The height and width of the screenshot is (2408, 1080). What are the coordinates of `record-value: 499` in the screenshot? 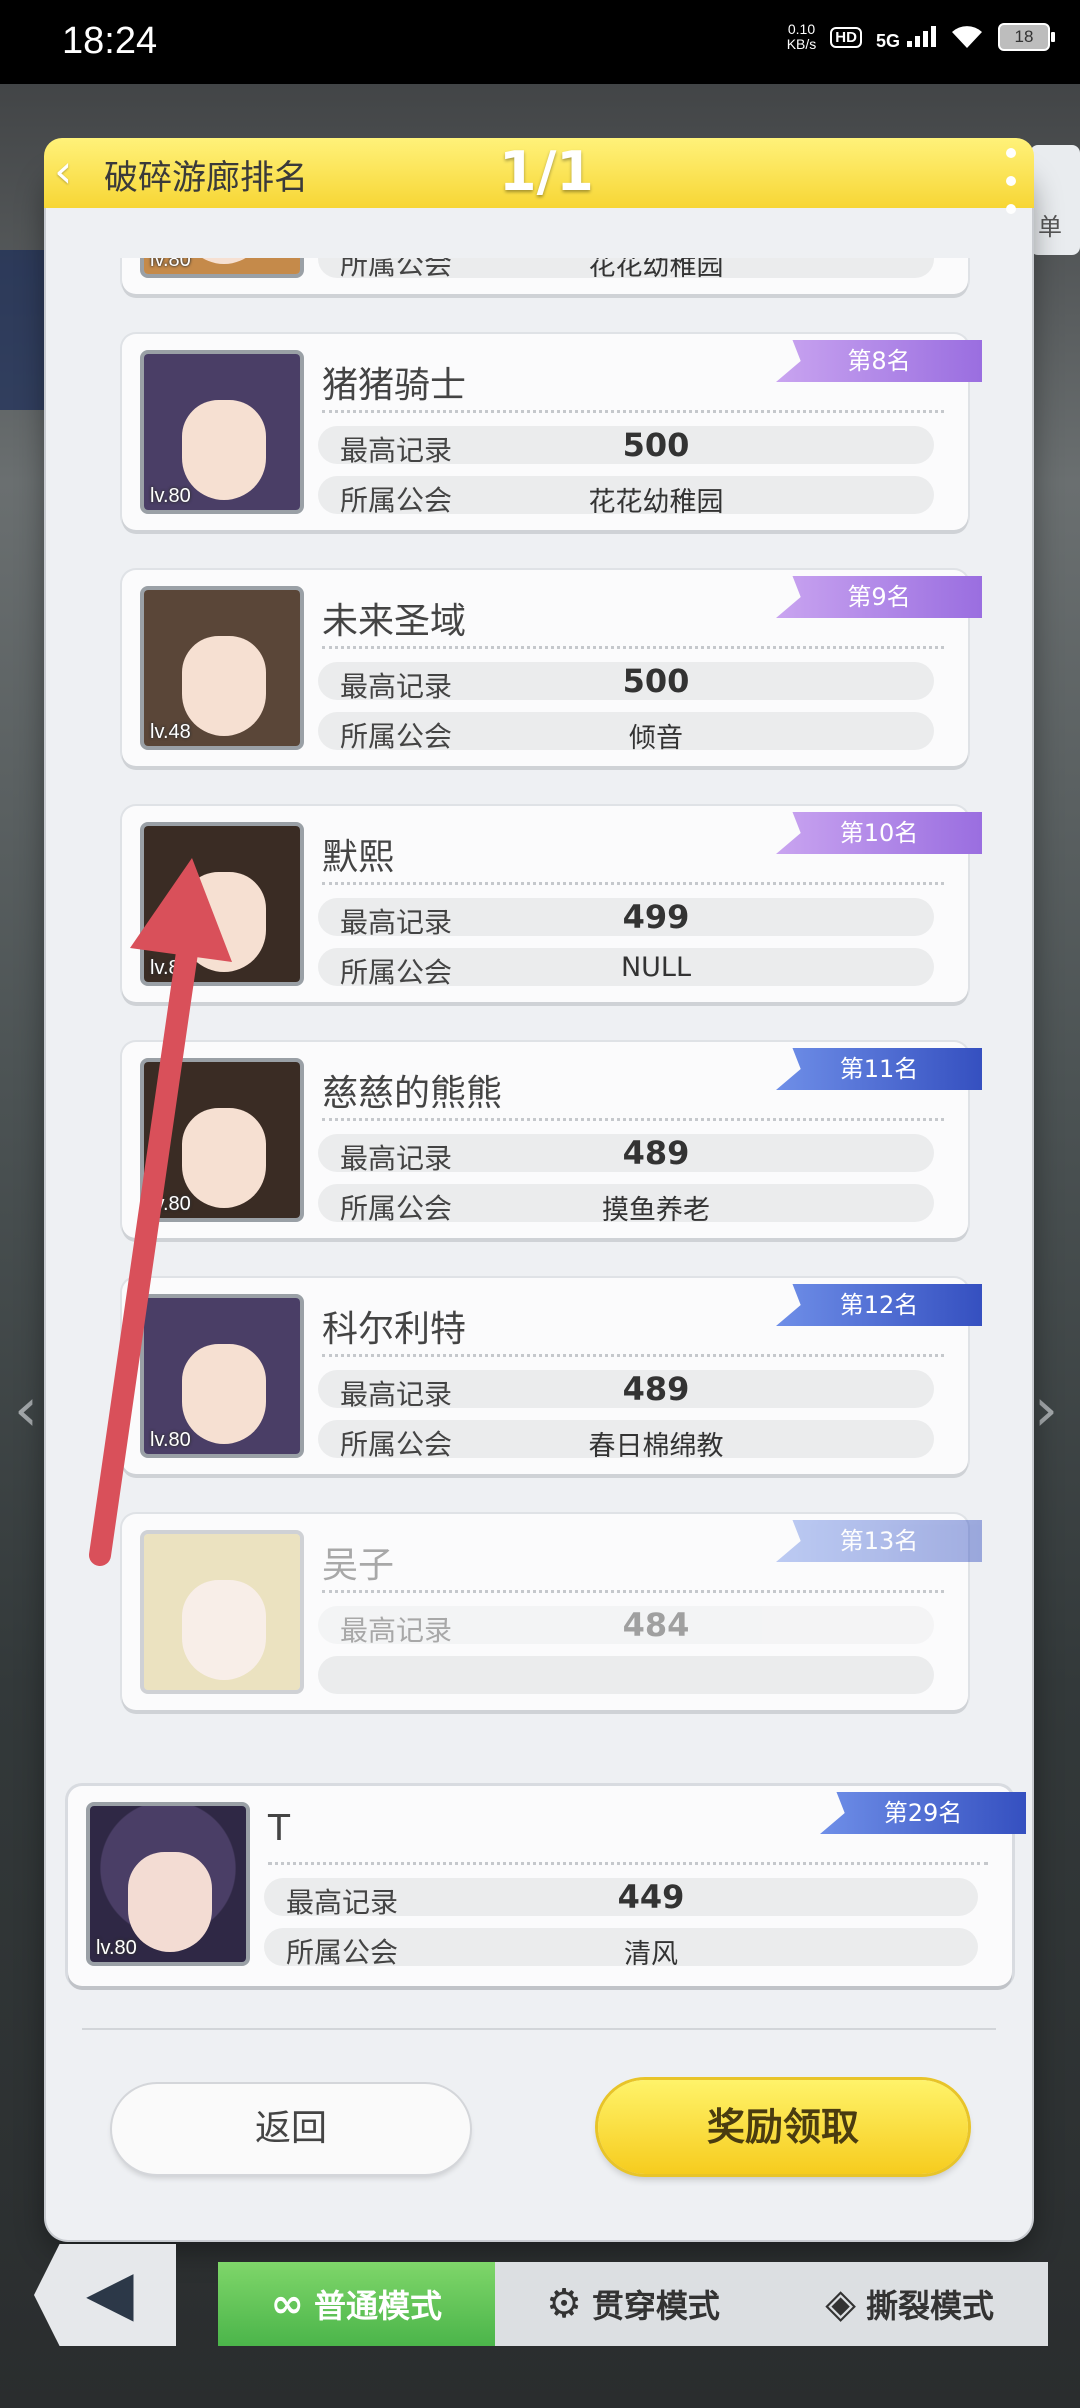 It's located at (656, 917).